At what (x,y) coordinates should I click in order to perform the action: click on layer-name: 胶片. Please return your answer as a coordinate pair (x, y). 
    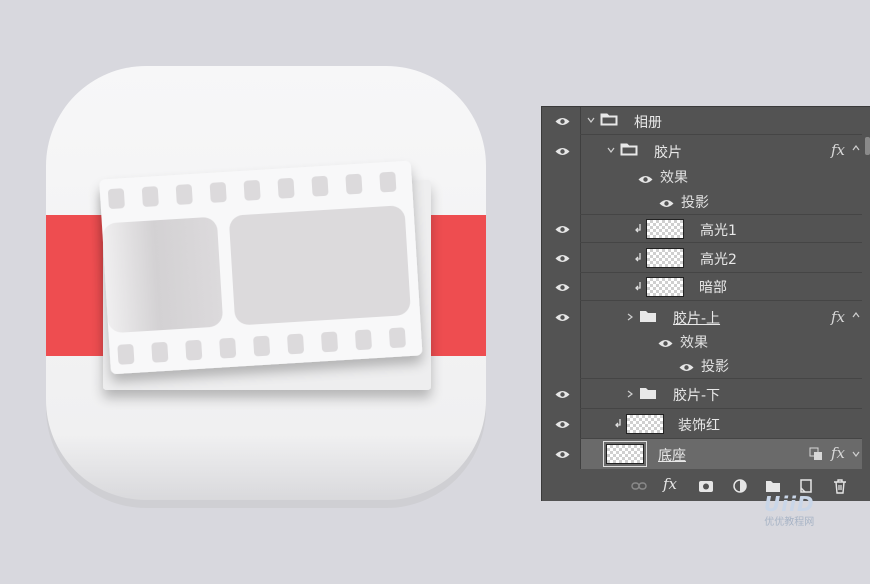
    Looking at the image, I should click on (668, 152).